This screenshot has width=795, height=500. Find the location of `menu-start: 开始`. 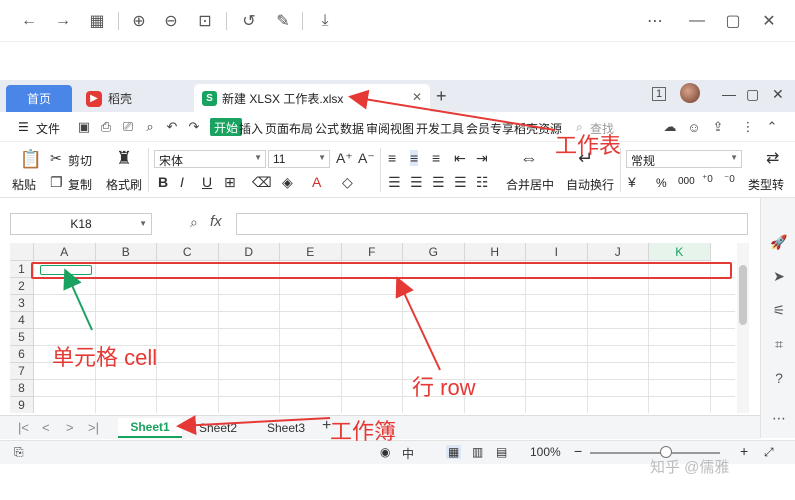

menu-start: 开始 is located at coordinates (226, 127).